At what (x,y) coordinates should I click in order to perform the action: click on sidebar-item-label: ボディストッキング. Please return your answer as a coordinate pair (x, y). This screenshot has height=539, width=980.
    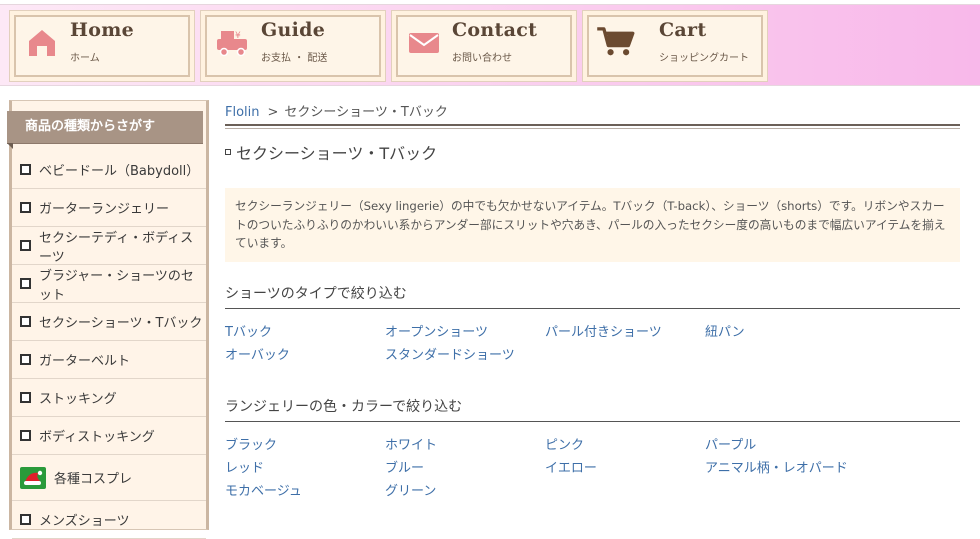
    Looking at the image, I should click on (97, 437).